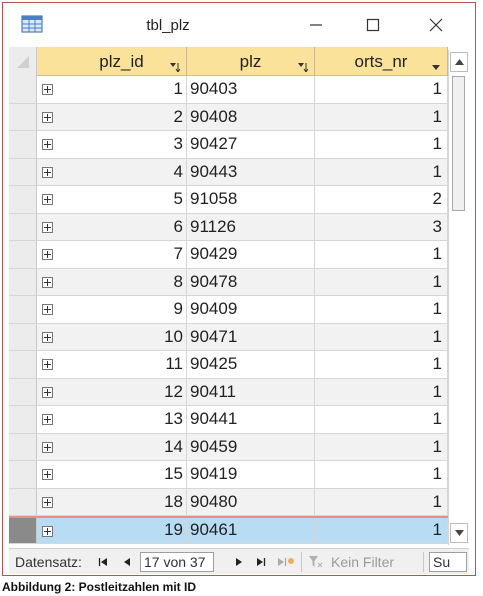 The height and width of the screenshot is (596, 483). I want to click on cell-plz: 90409, so click(251, 309).